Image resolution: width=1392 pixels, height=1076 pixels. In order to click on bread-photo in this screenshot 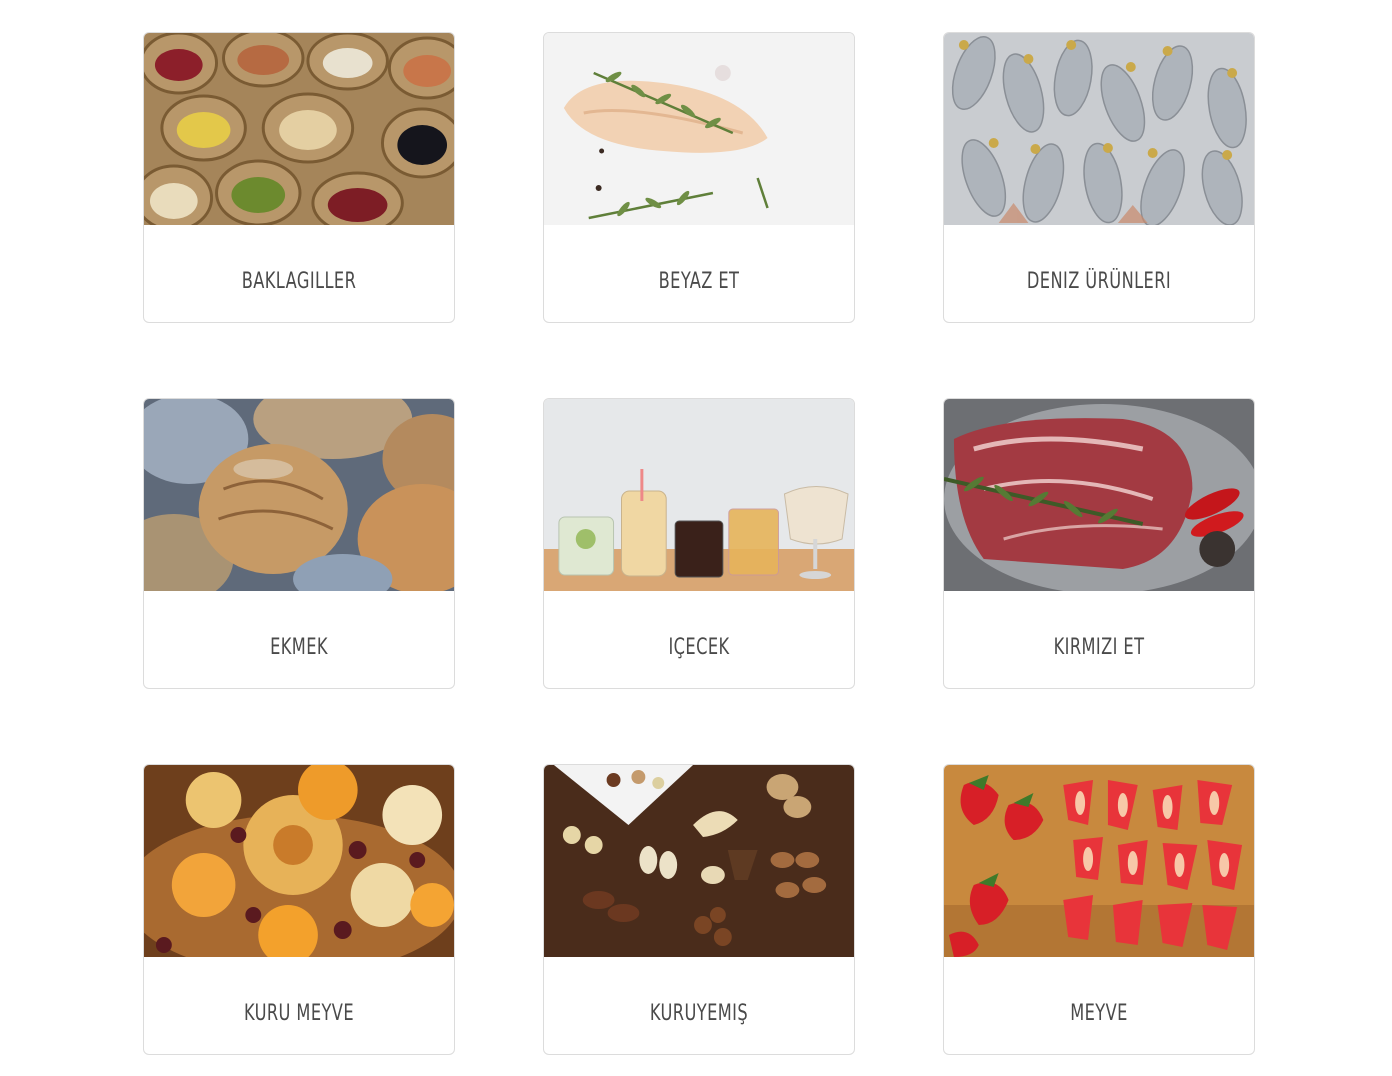, I will do `click(299, 495)`.